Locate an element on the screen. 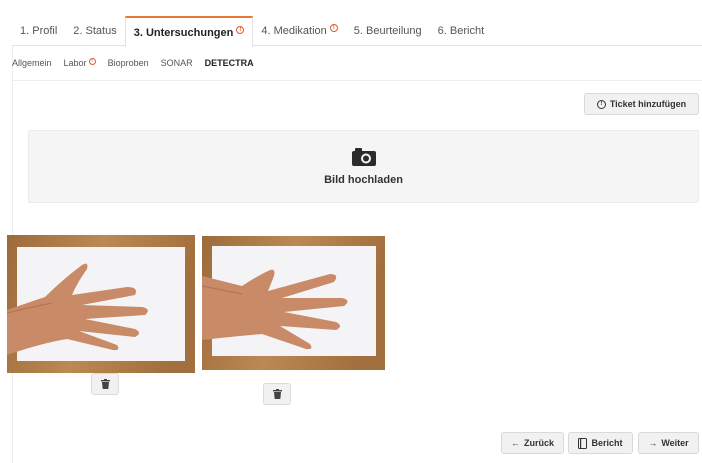 The width and height of the screenshot is (702, 463). delete-photo-1-button is located at coordinates (105, 384).